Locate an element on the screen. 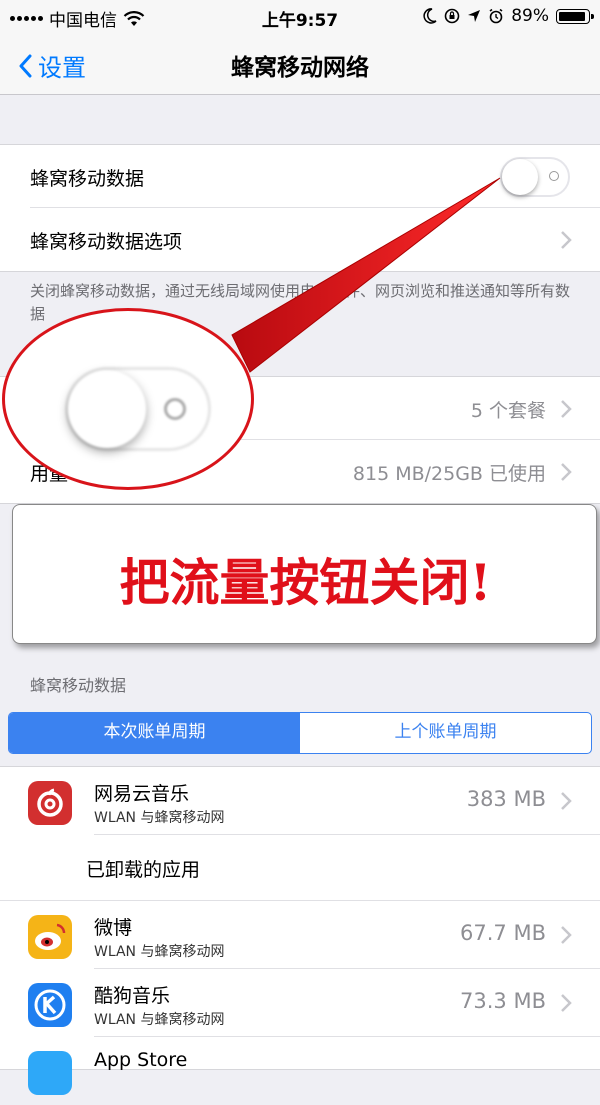  status-bar: 中国电信 上午9:57 89% is located at coordinates (300, 17).